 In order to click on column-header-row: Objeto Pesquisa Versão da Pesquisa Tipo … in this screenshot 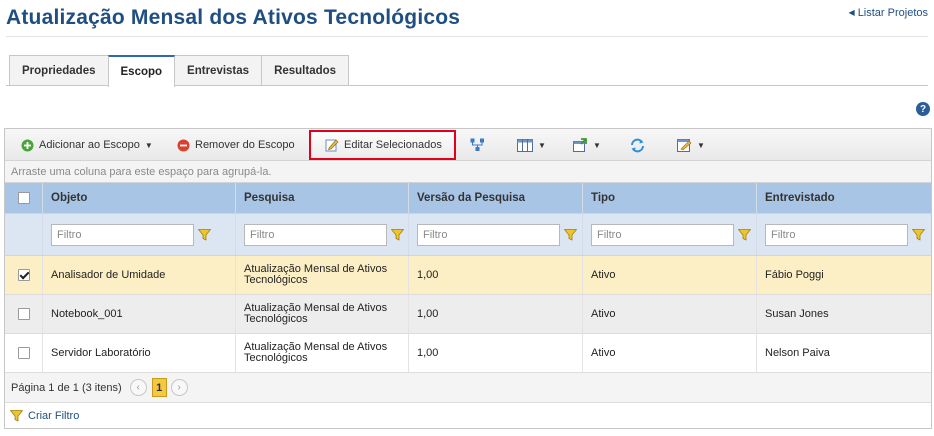, I will do `click(468, 198)`.